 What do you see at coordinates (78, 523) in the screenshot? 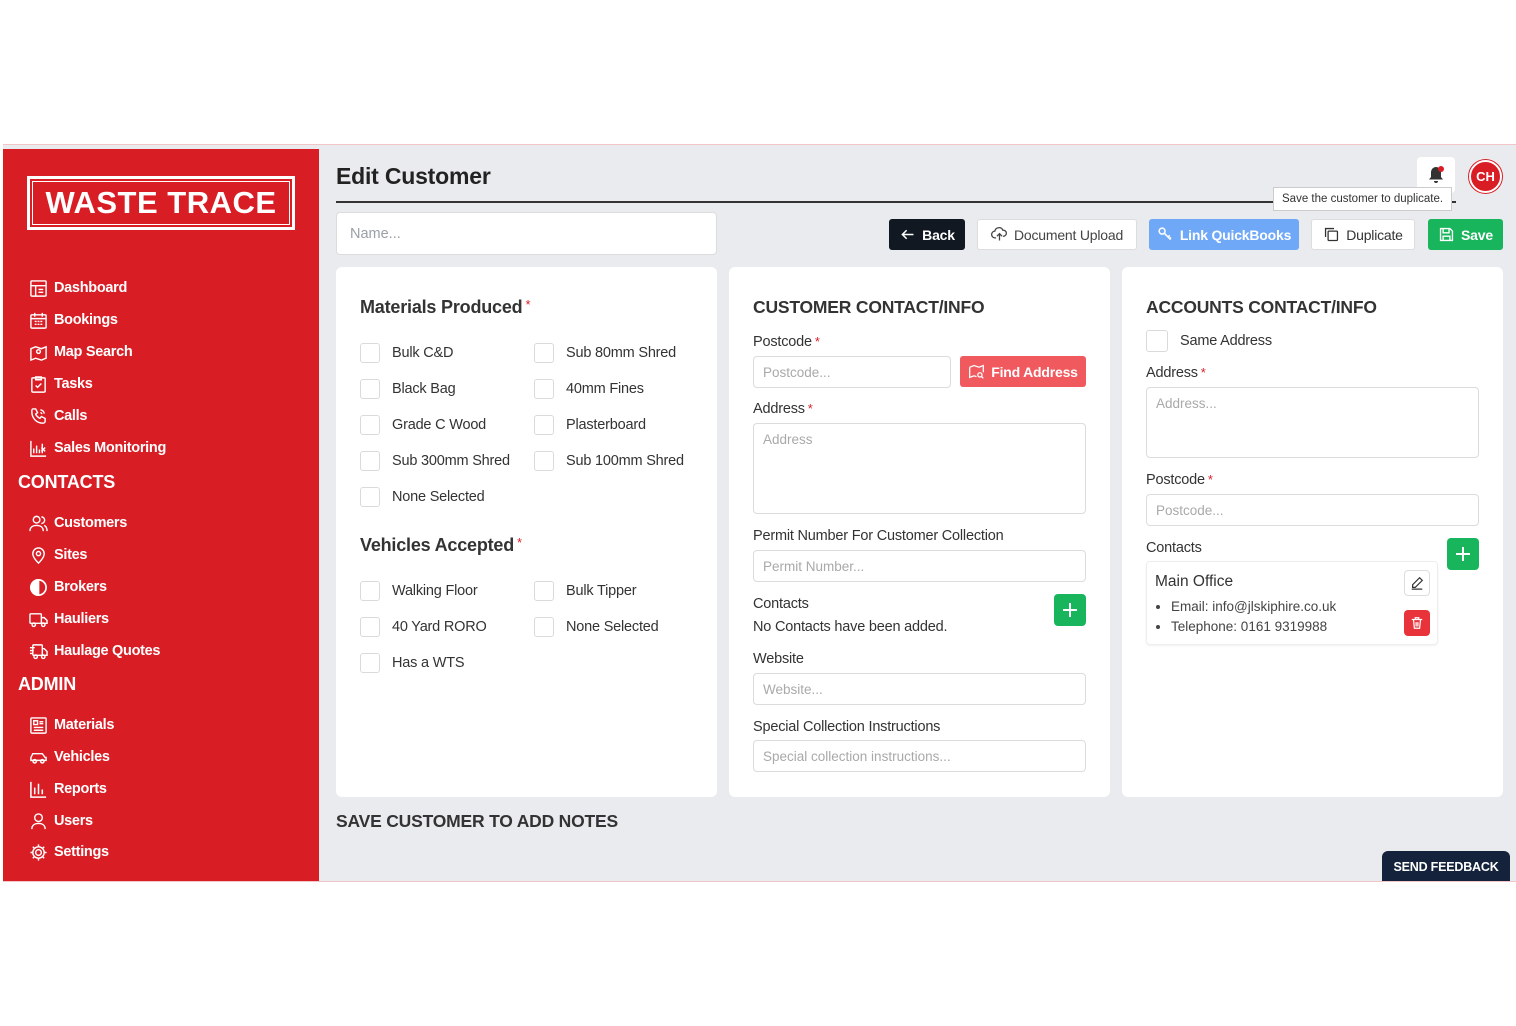
I see `sidebar-item-customers: Customers` at bounding box center [78, 523].